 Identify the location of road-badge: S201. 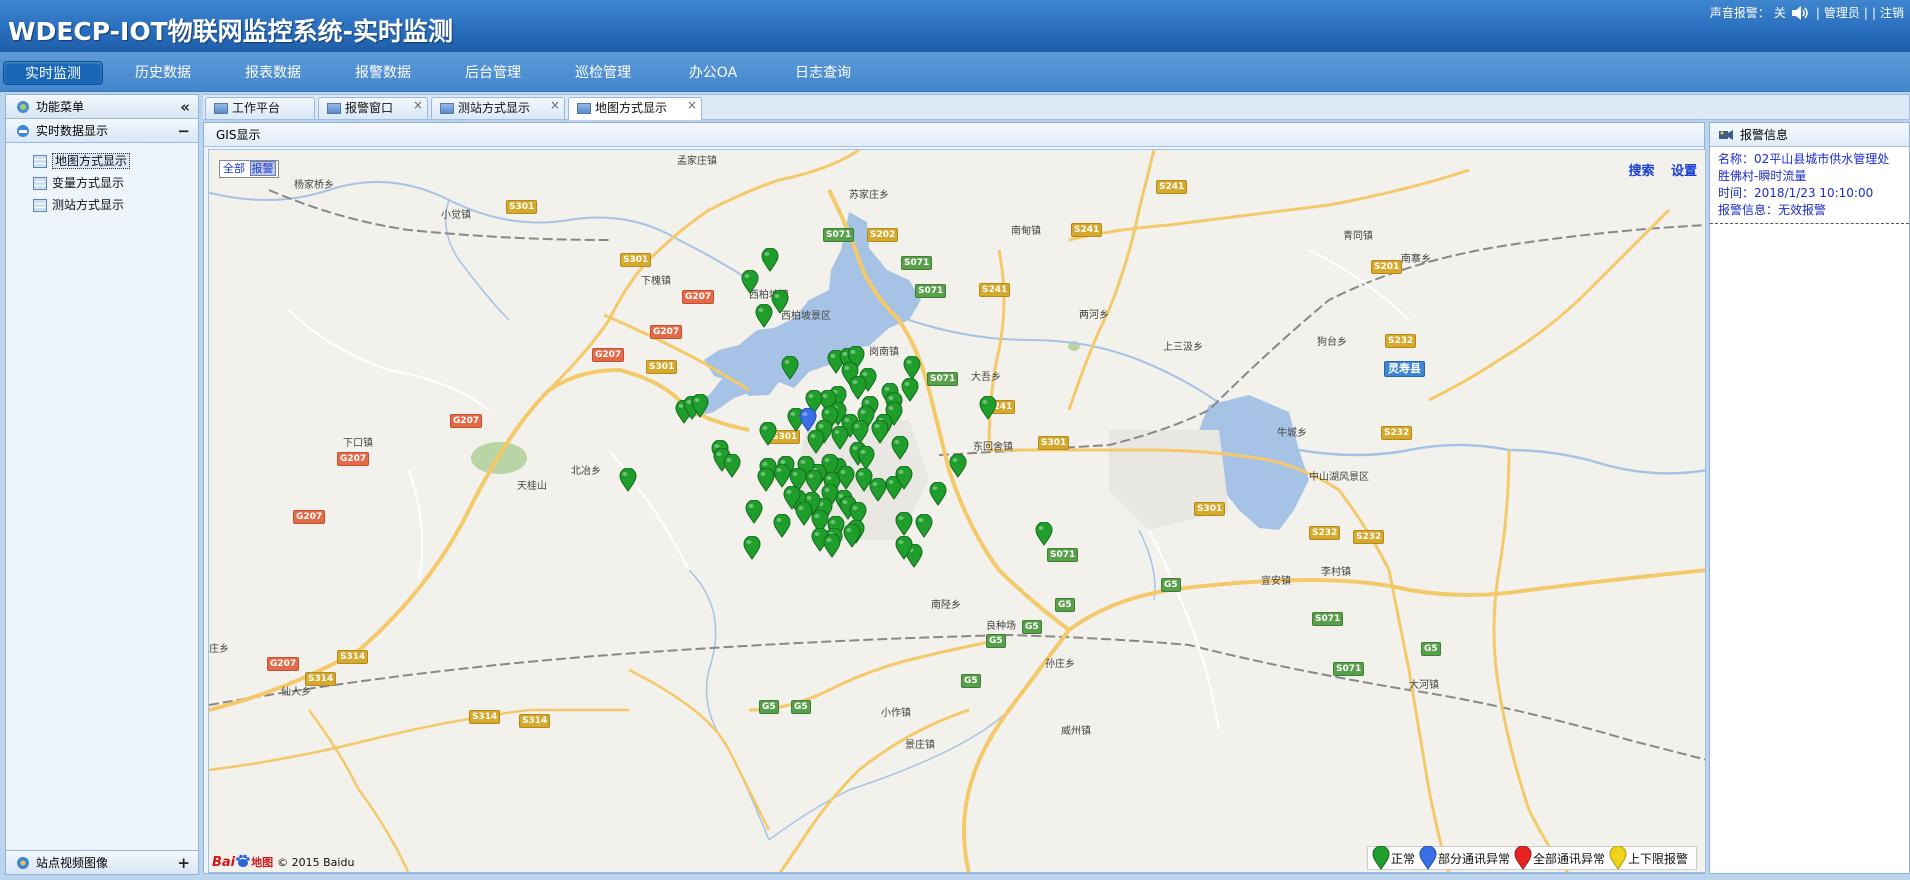
(1387, 267).